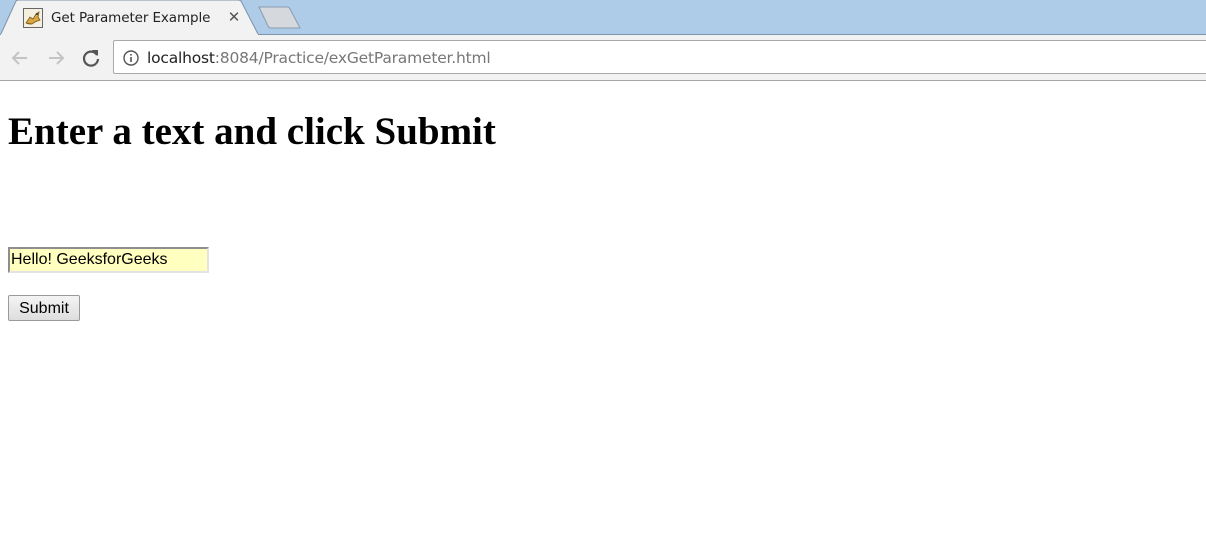  I want to click on submit-button: Submit, so click(44, 308).